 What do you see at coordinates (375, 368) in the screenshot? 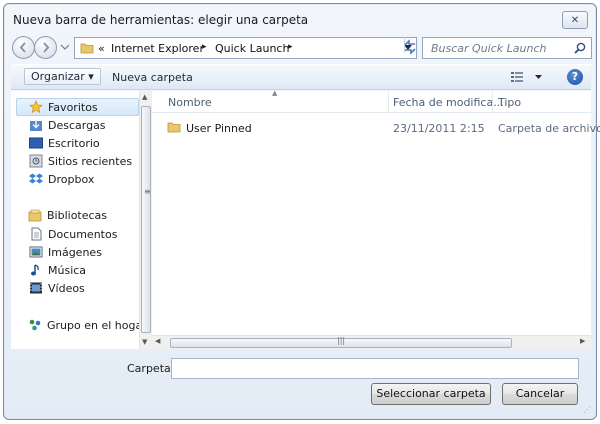
I see `folder-field` at bounding box center [375, 368].